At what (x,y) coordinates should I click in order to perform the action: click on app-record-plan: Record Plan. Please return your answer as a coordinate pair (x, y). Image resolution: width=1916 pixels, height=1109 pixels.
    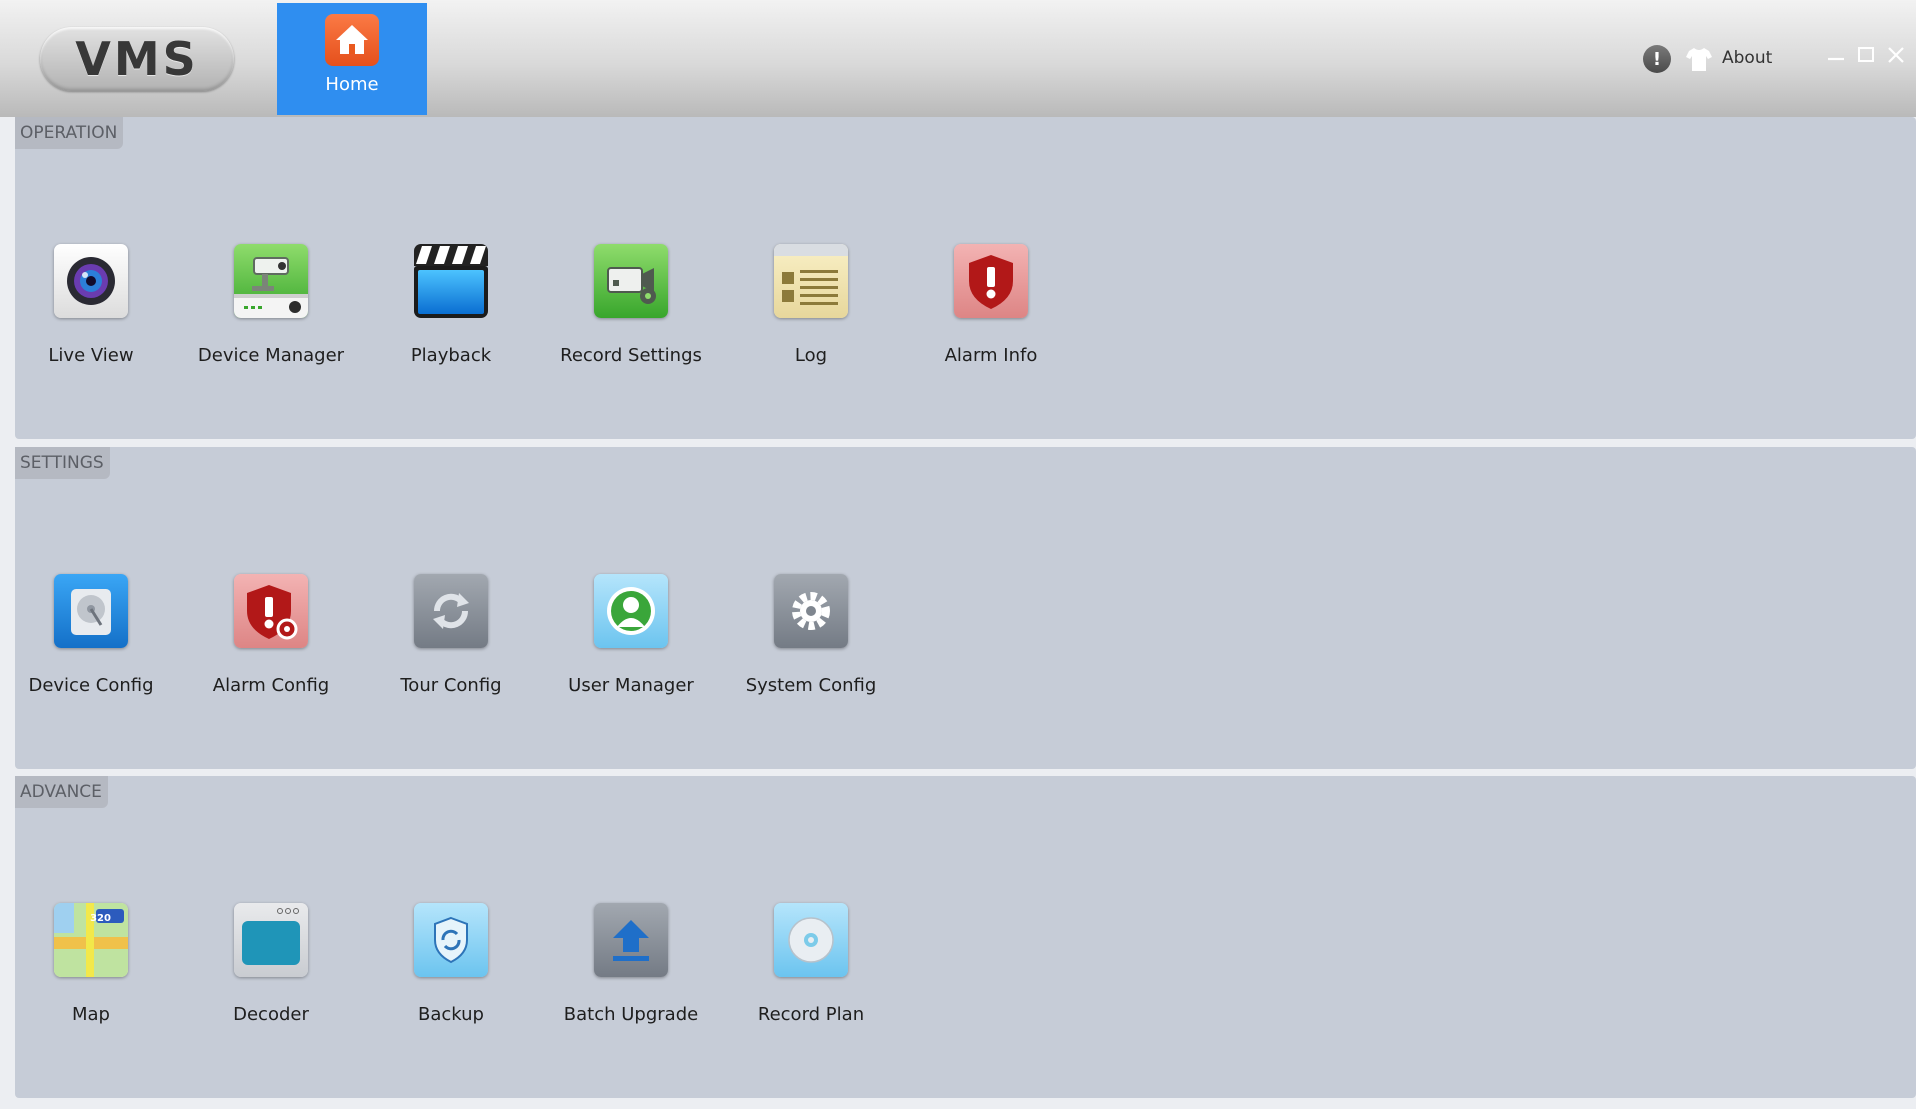
    Looking at the image, I should click on (811, 970).